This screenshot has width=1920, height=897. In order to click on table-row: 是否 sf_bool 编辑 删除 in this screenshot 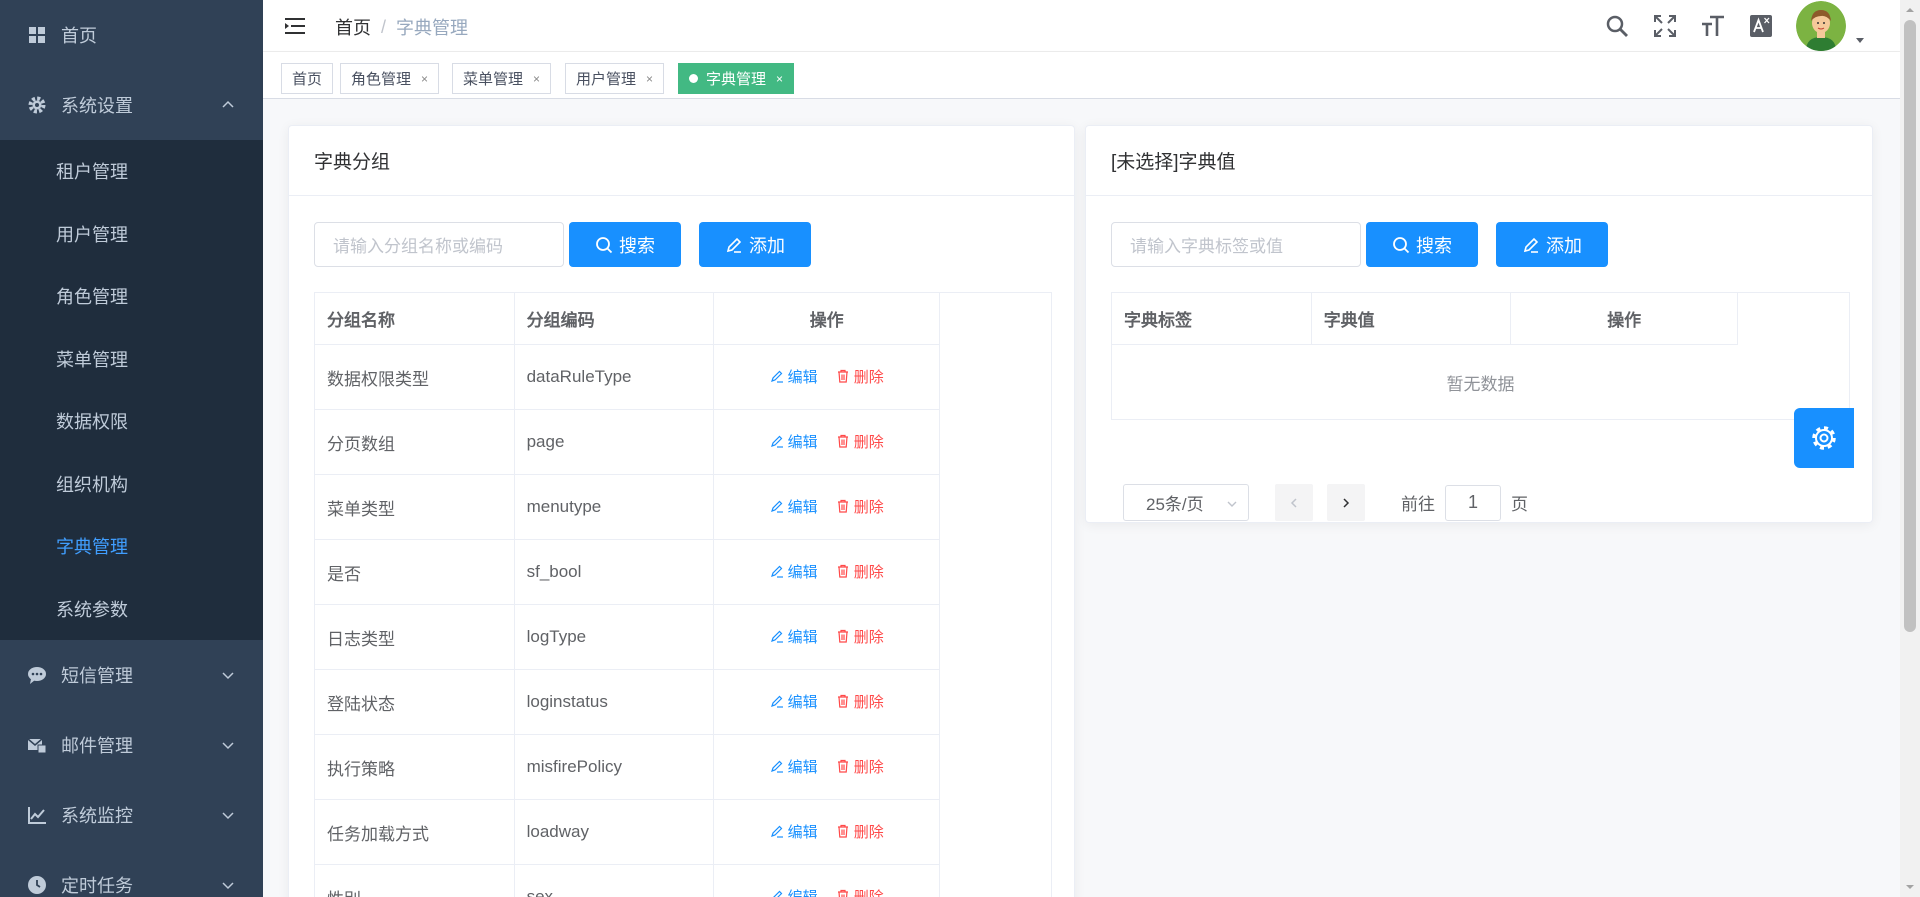, I will do `click(627, 572)`.